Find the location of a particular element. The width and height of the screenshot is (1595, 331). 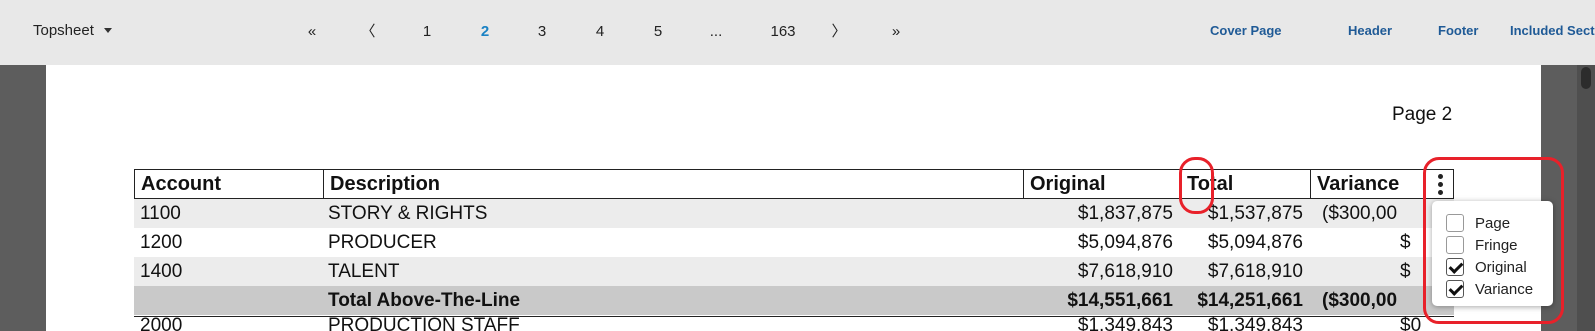

vertical-scrollbar is located at coordinates (1586, 198).